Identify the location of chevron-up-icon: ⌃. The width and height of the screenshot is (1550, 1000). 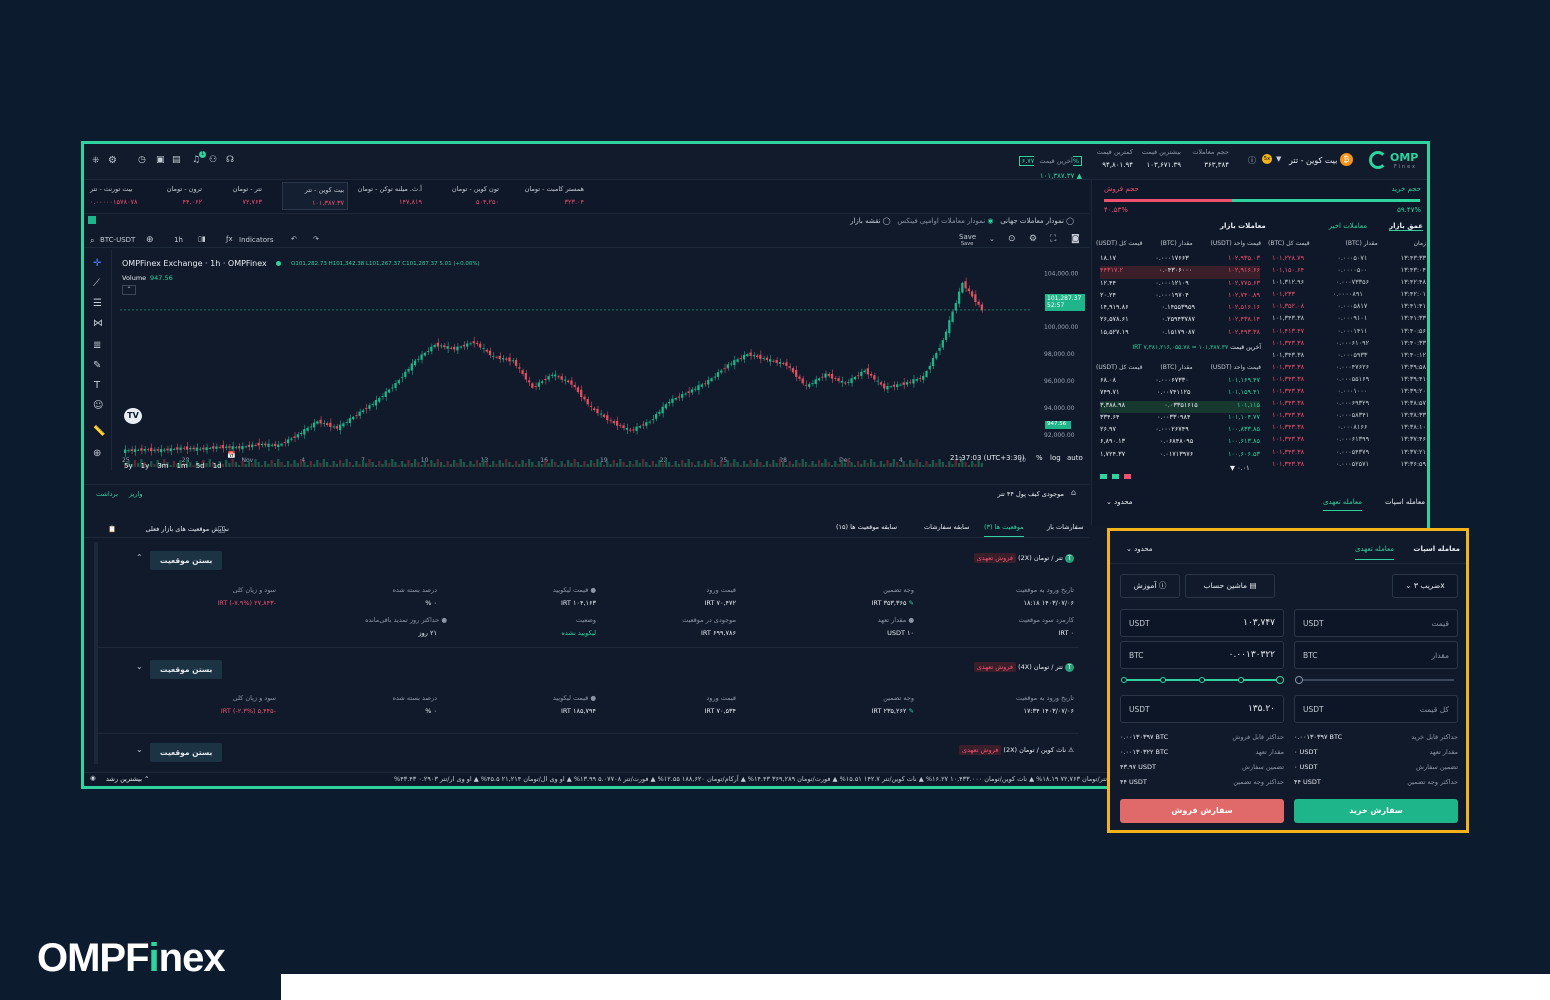
(139, 557).